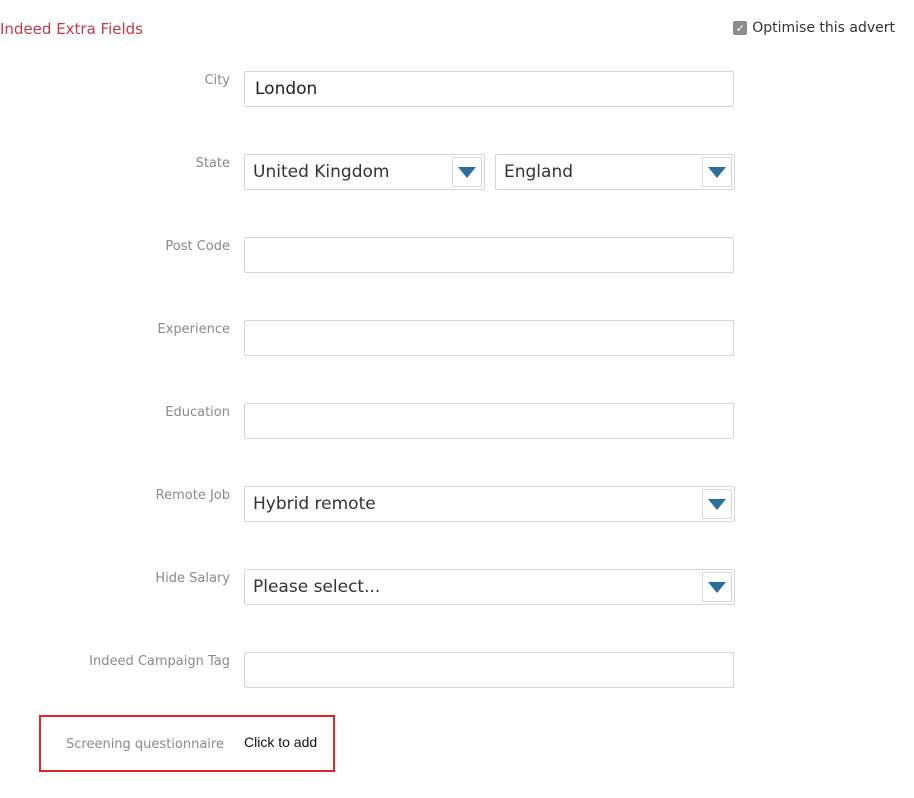  What do you see at coordinates (197, 412) in the screenshot?
I see `education-label: Education` at bounding box center [197, 412].